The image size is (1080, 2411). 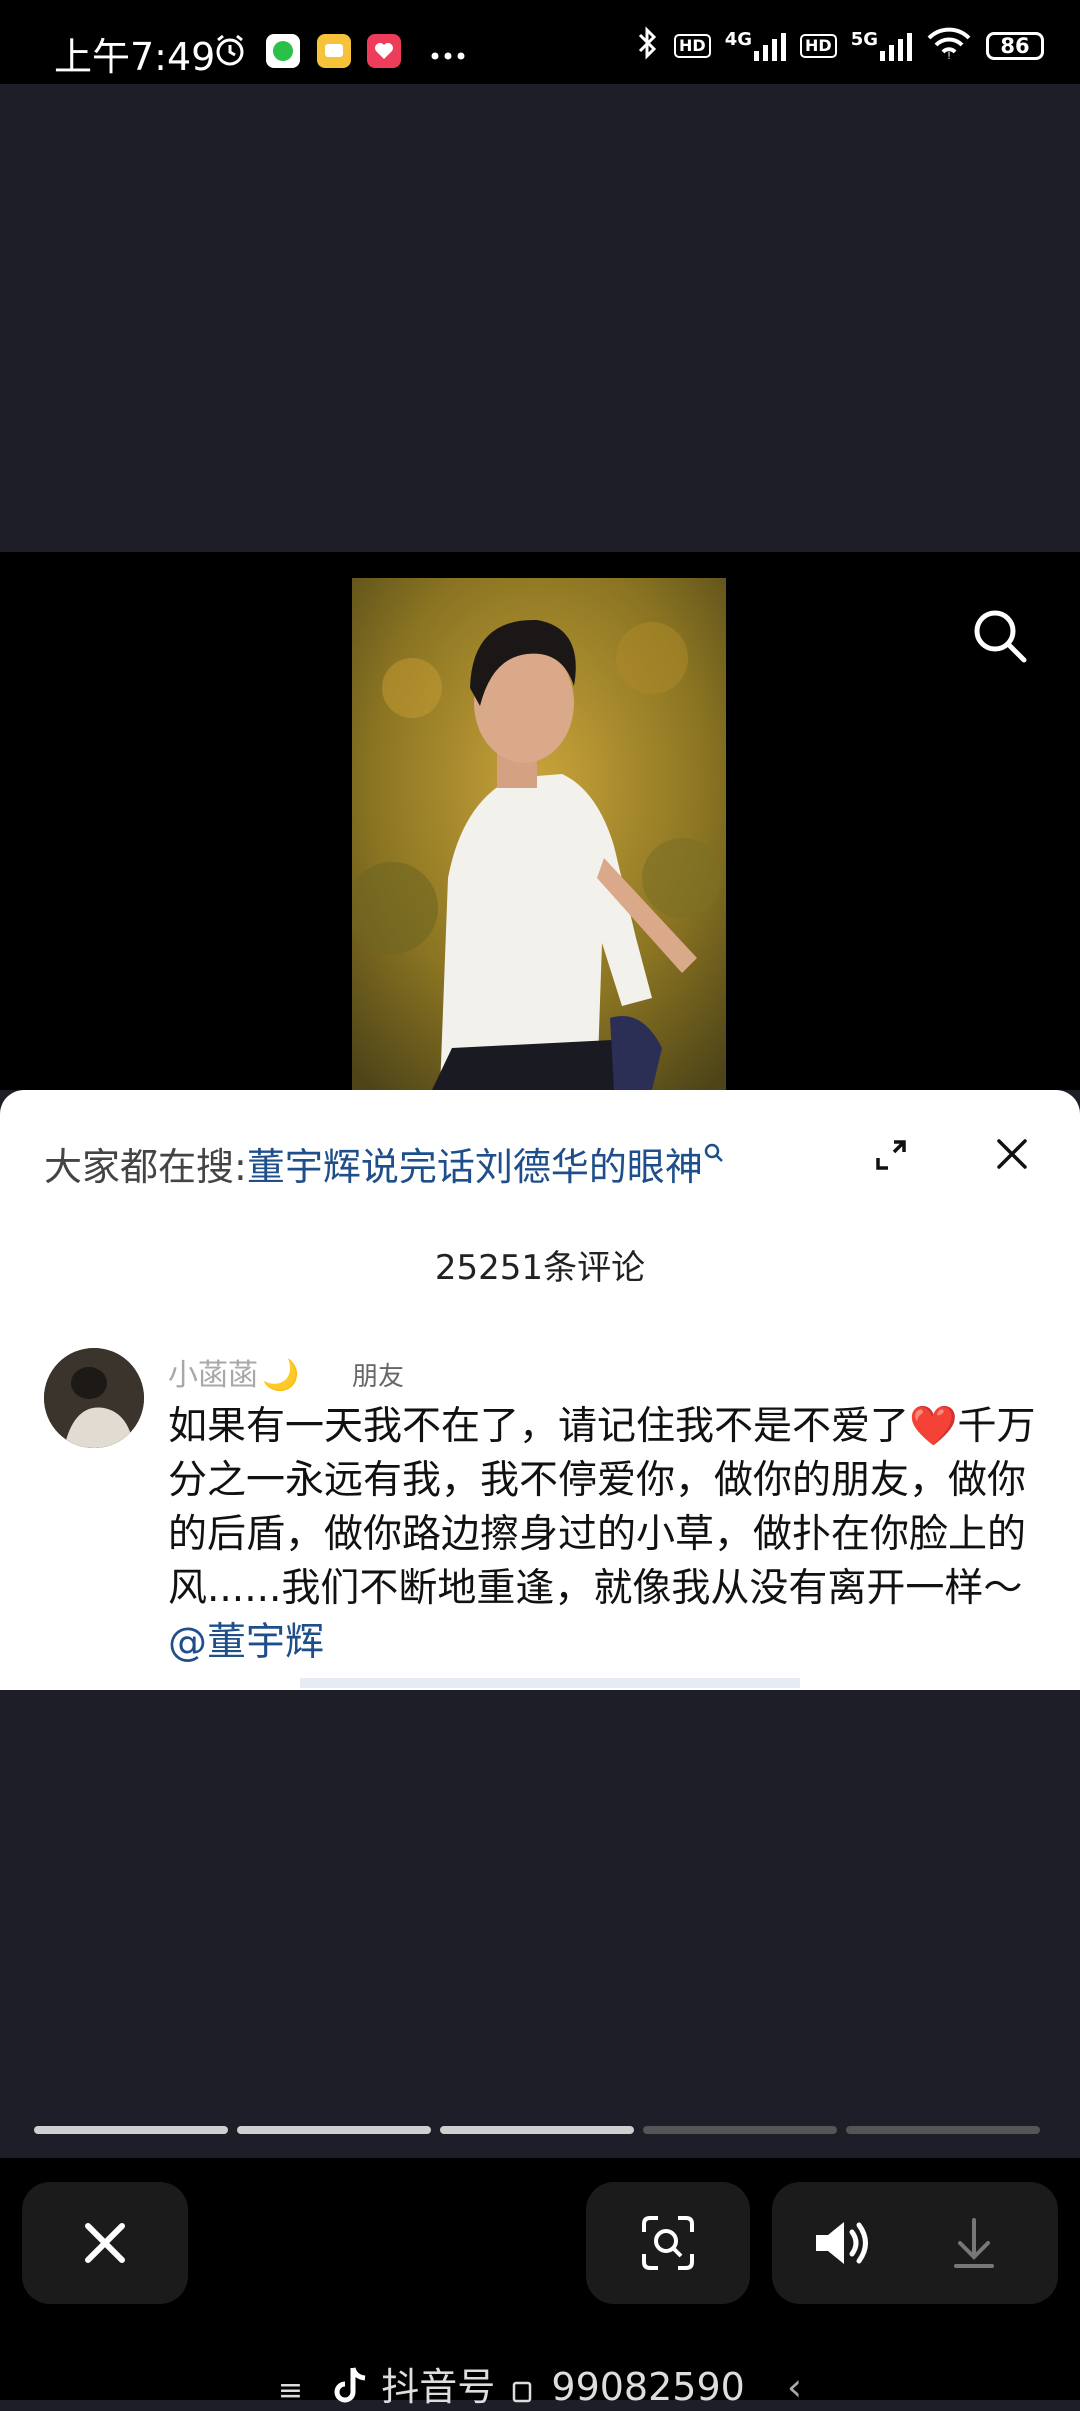 I want to click on hd-badge-2: HD, so click(x=818, y=46).